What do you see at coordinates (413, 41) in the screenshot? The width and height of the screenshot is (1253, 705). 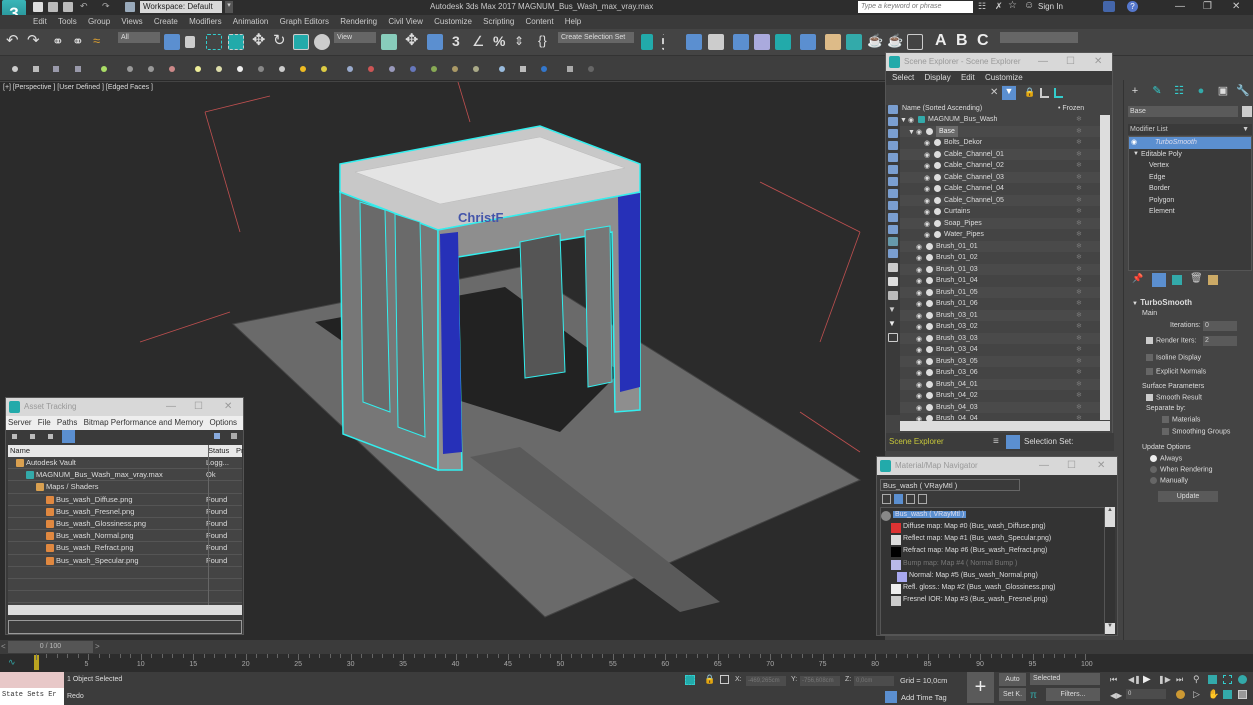 I see `select-manipulate-icon: ✥` at bounding box center [413, 41].